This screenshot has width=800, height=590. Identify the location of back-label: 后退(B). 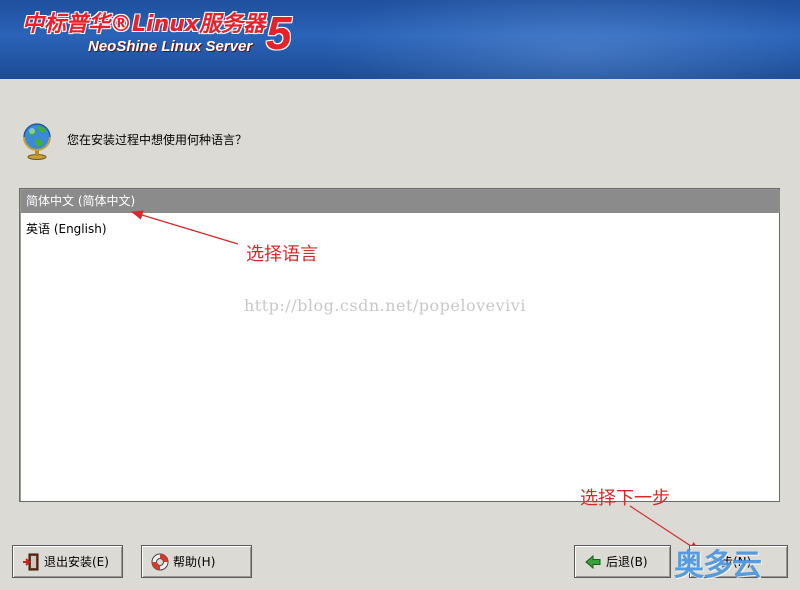
(627, 562).